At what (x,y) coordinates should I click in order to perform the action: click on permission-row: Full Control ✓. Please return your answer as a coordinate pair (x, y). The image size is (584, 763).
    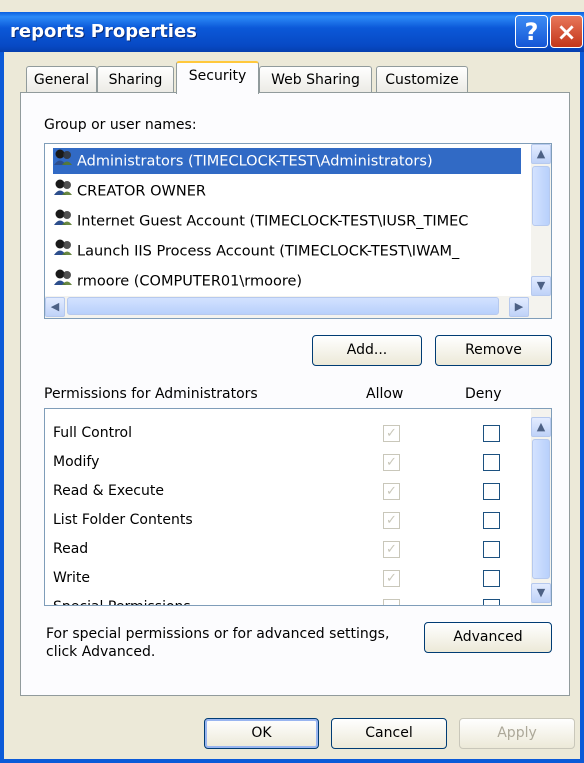
    Looking at the image, I should click on (288, 433).